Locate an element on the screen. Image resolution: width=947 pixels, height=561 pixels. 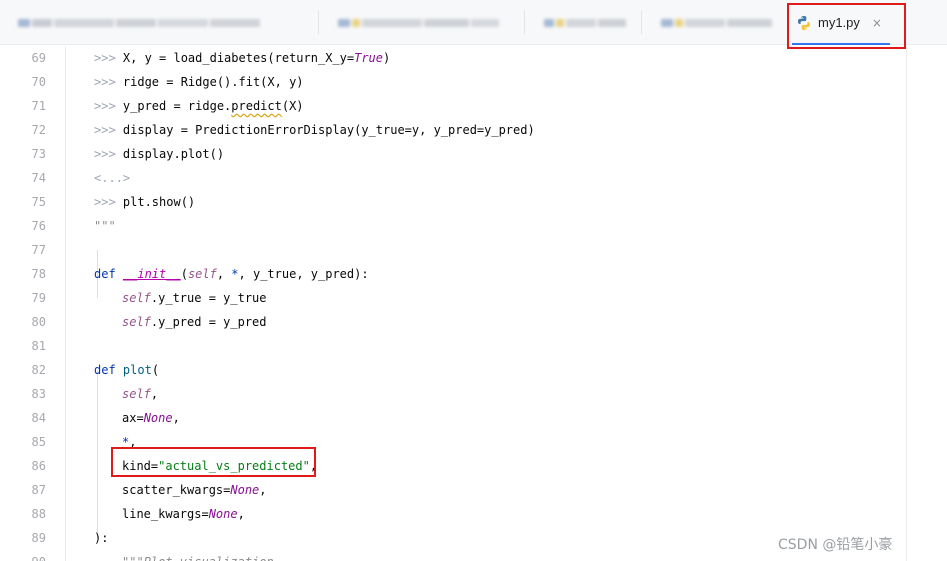
code-line: 71 >>> y_pred = ridge.predict(X) is located at coordinates (473, 106).